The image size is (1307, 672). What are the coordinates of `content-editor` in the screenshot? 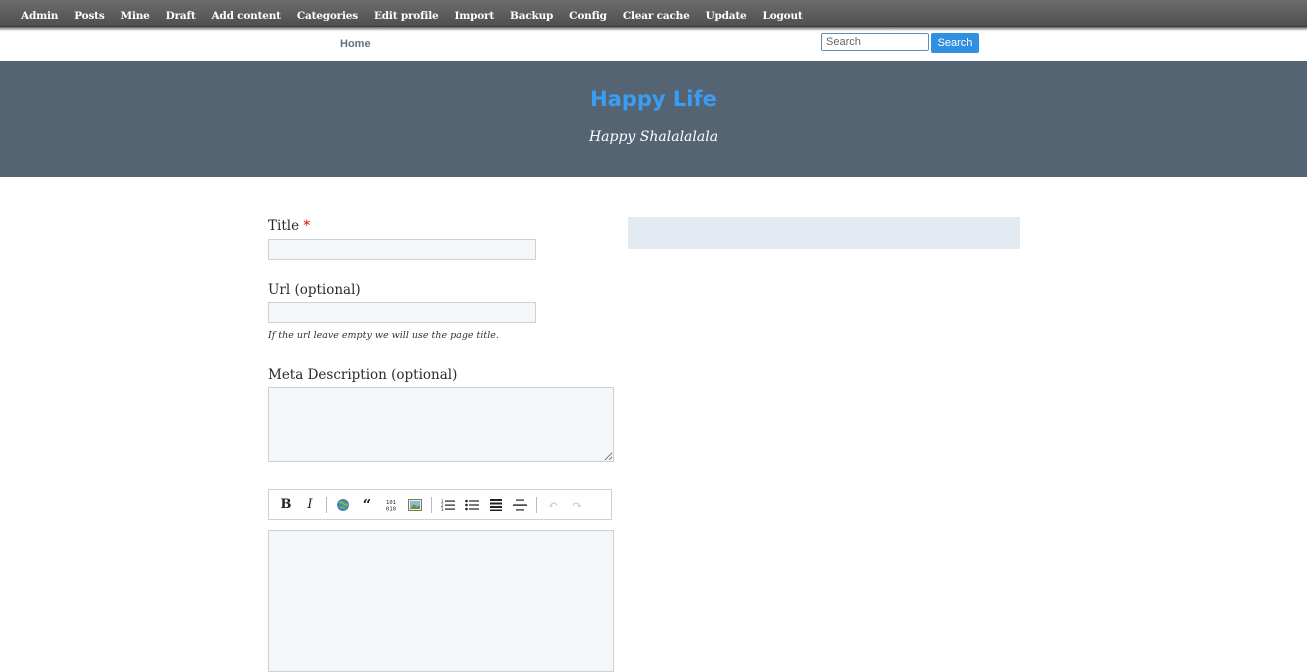 It's located at (441, 601).